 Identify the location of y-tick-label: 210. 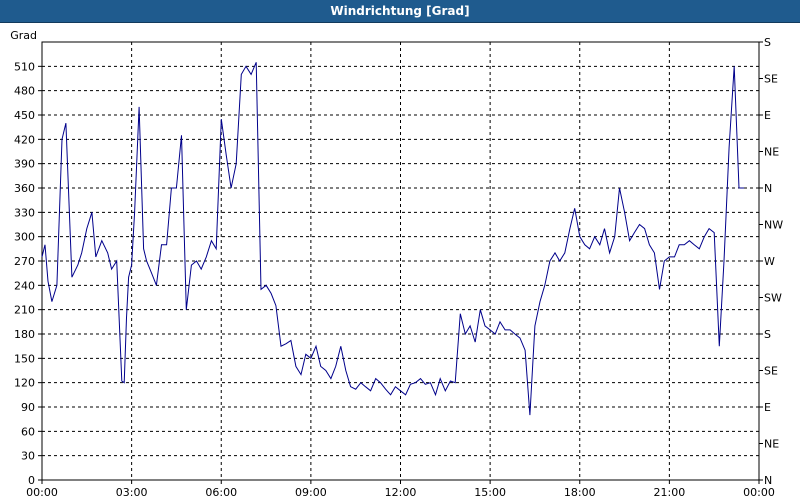
(24, 310).